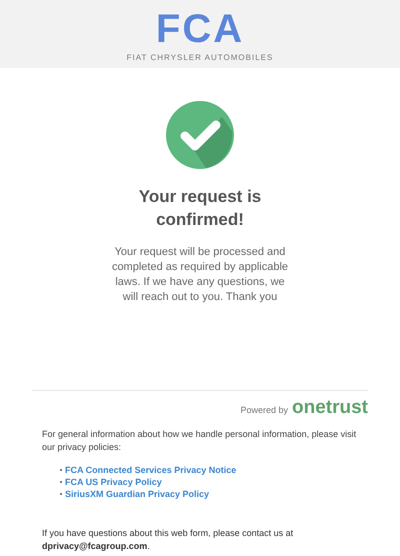  Describe the element at coordinates (200, 441) in the screenshot. I see `info-text: For general information about how we handle personal information, please visit our privacy policies:` at that location.